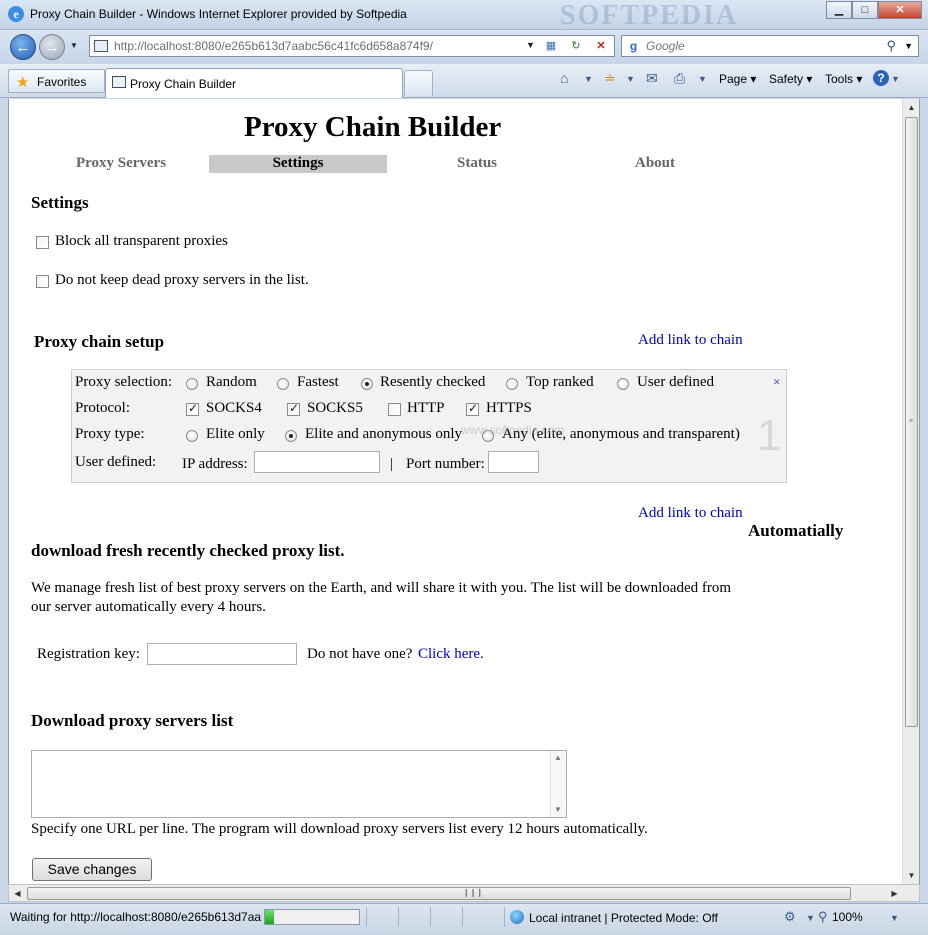 This screenshot has width=928, height=935. I want to click on add-link-to-chain-bottom: Add link to chain, so click(690, 513).